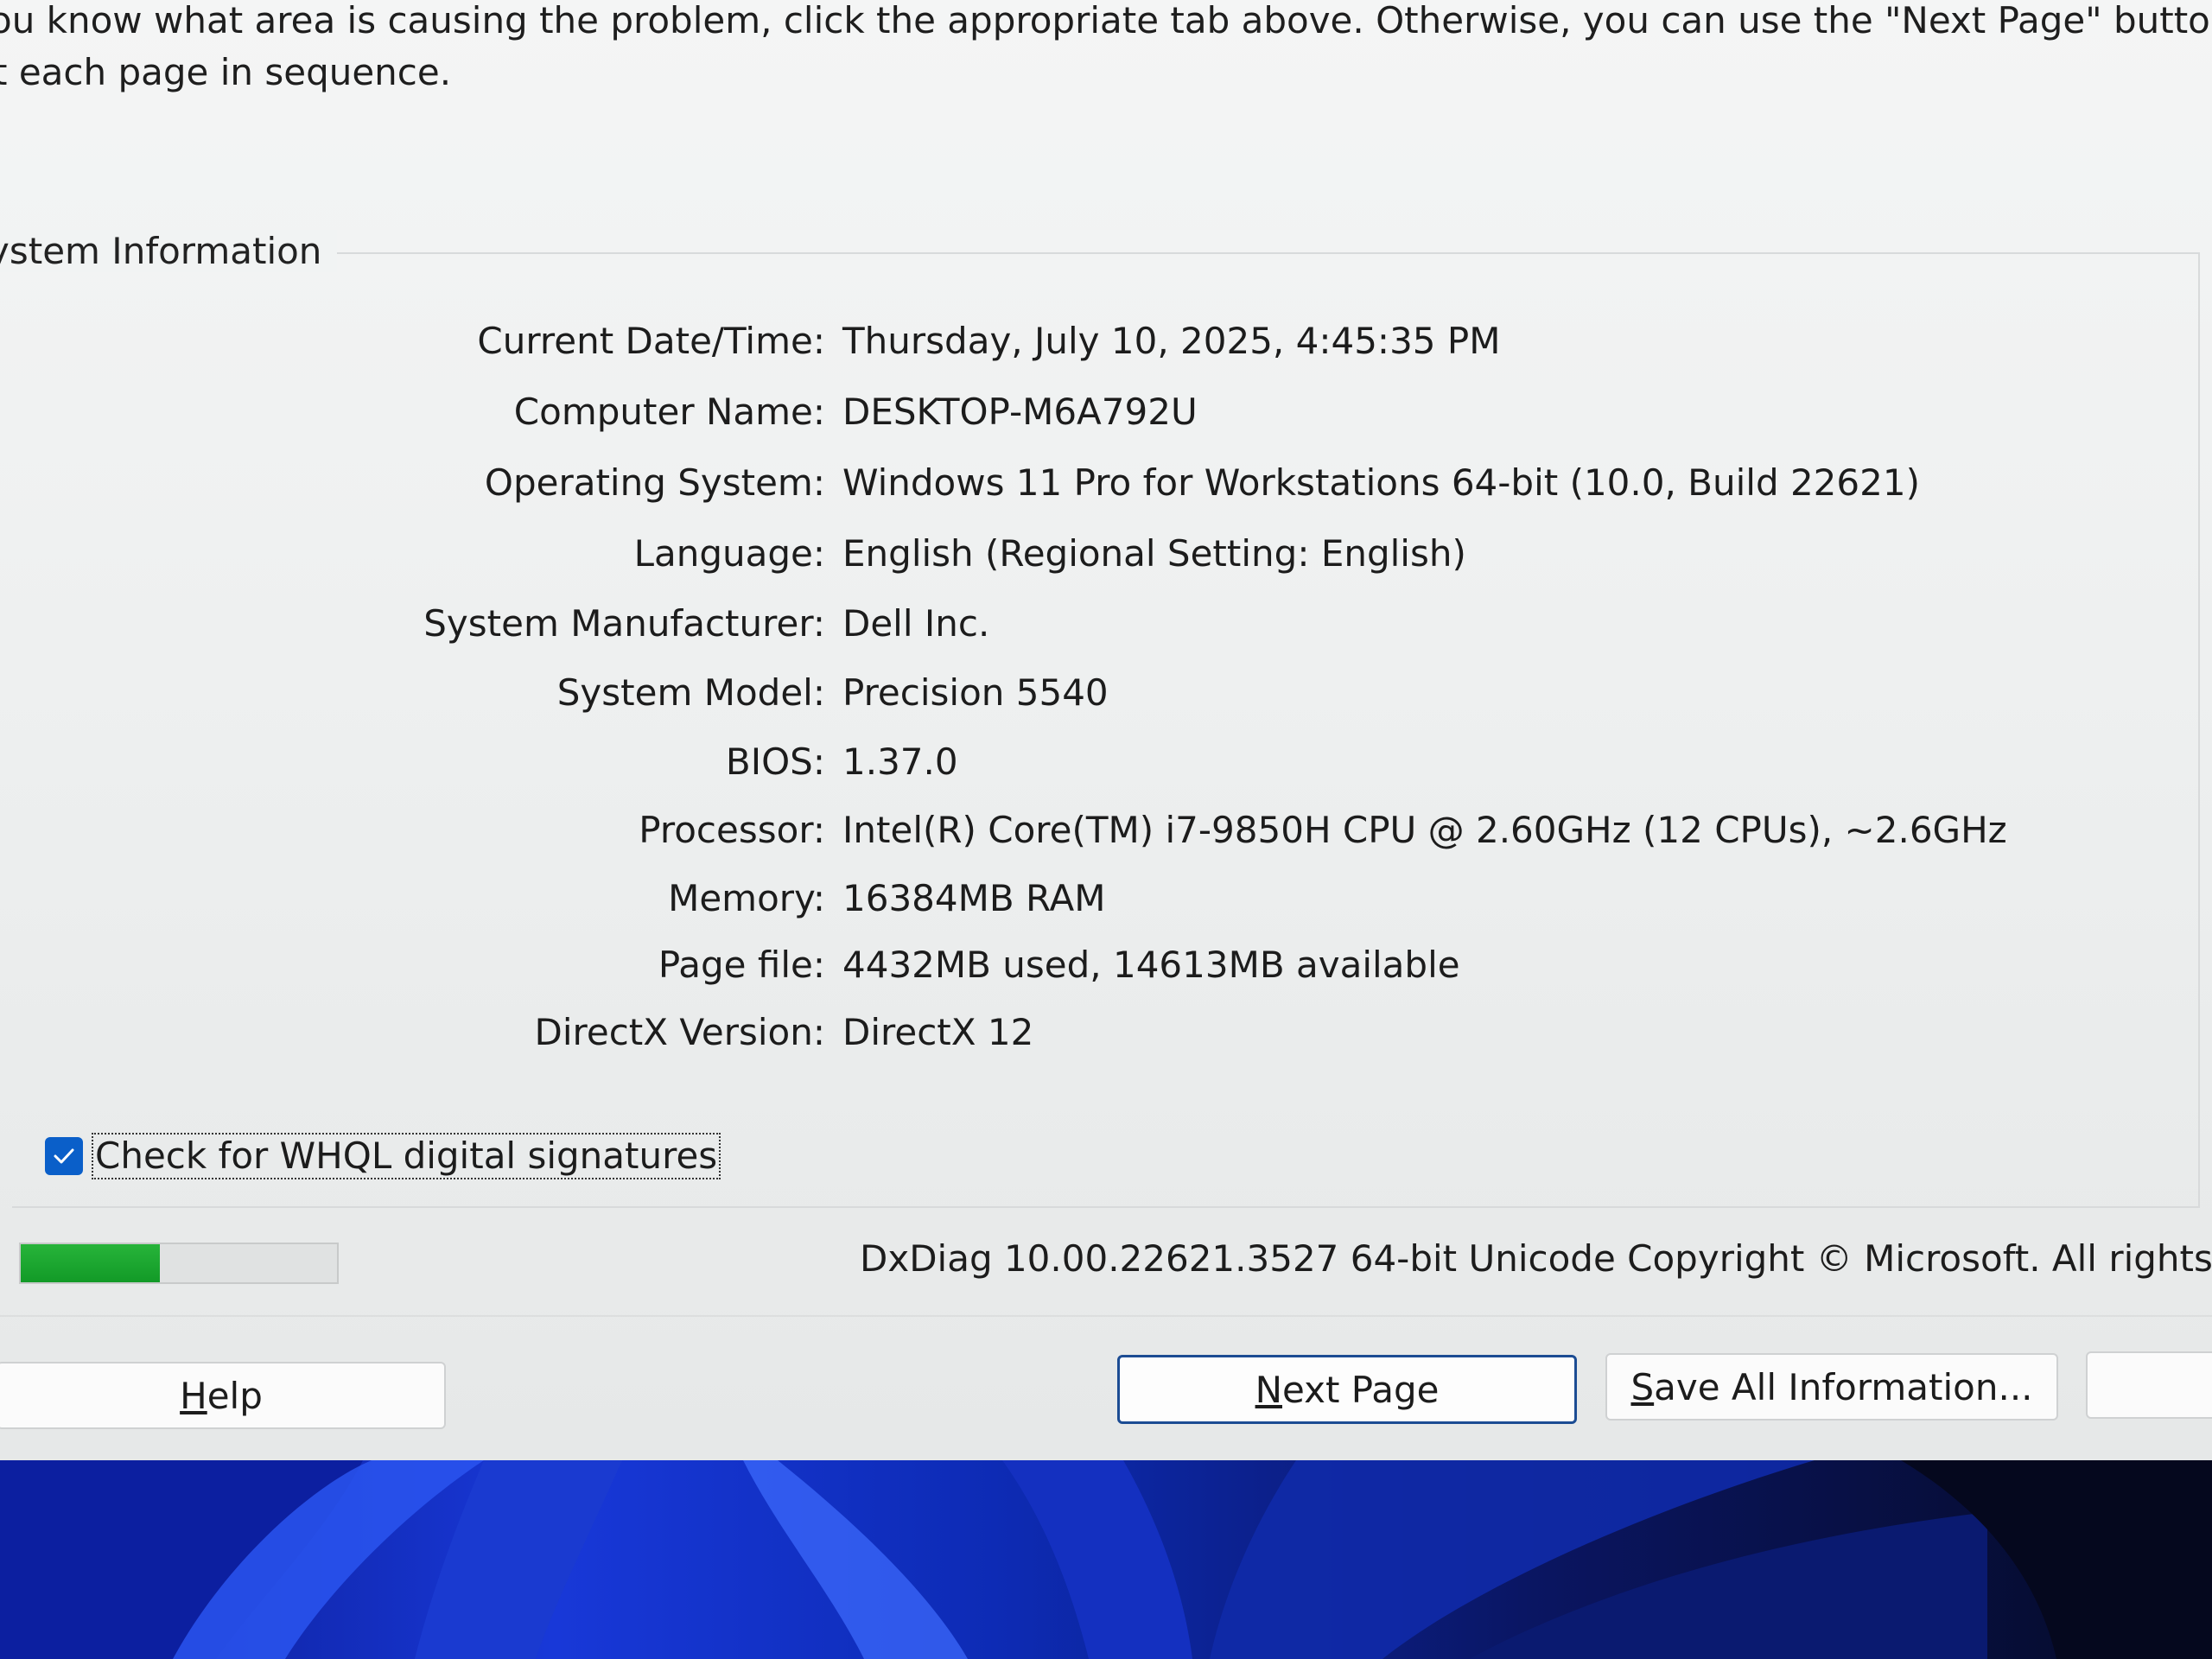 This screenshot has width=2212, height=1659. Describe the element at coordinates (729, 553) in the screenshot. I see `info-label: Language:` at that location.